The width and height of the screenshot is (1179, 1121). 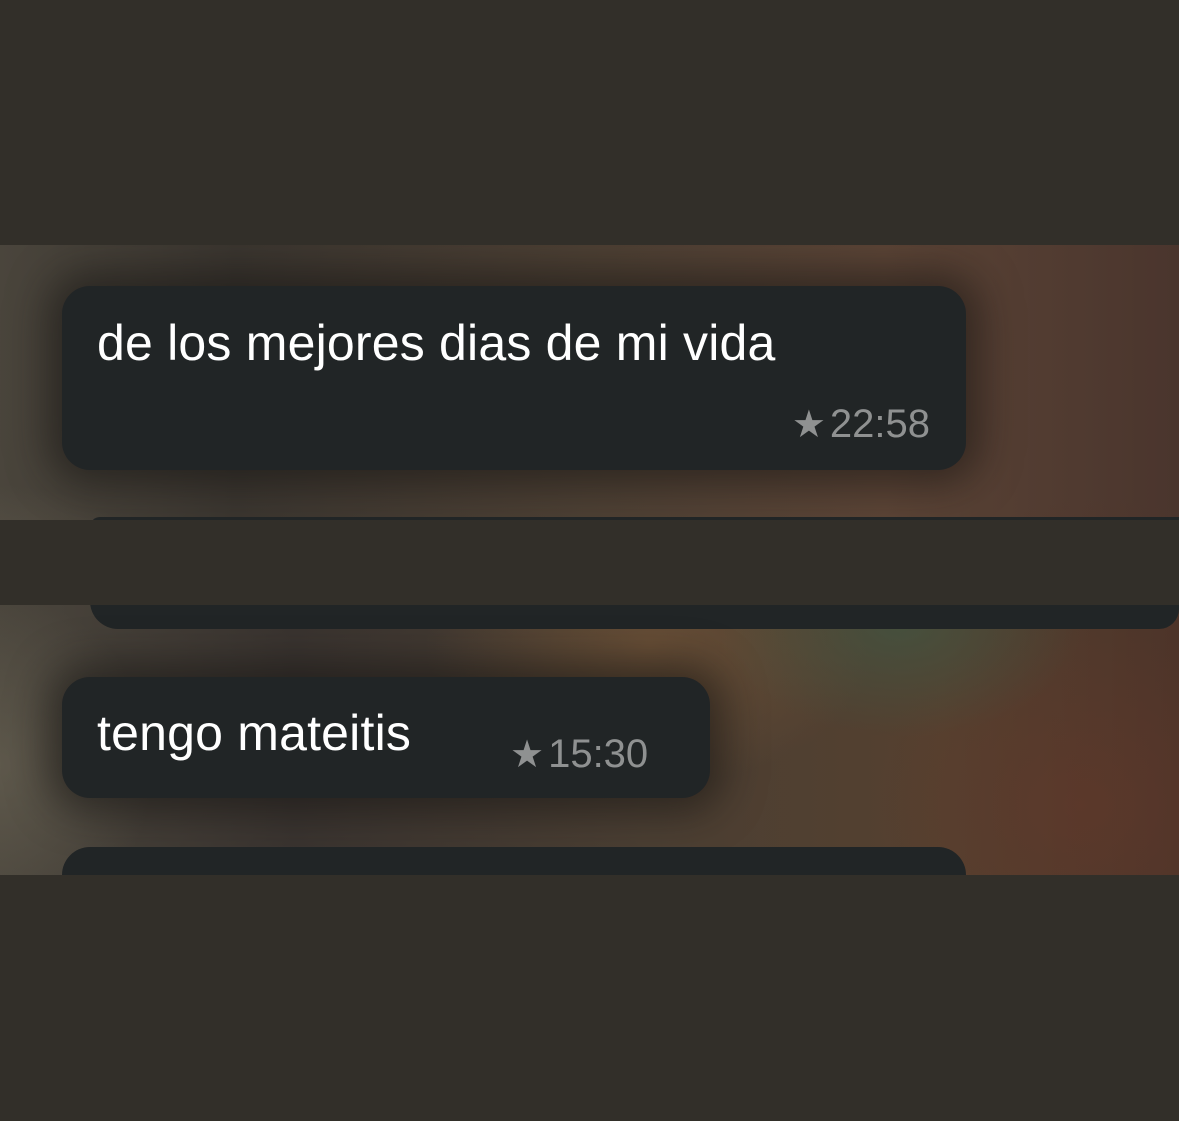 I want to click on message-bubble-2: tengo mateitis ★ 15:30, so click(x=386, y=737).